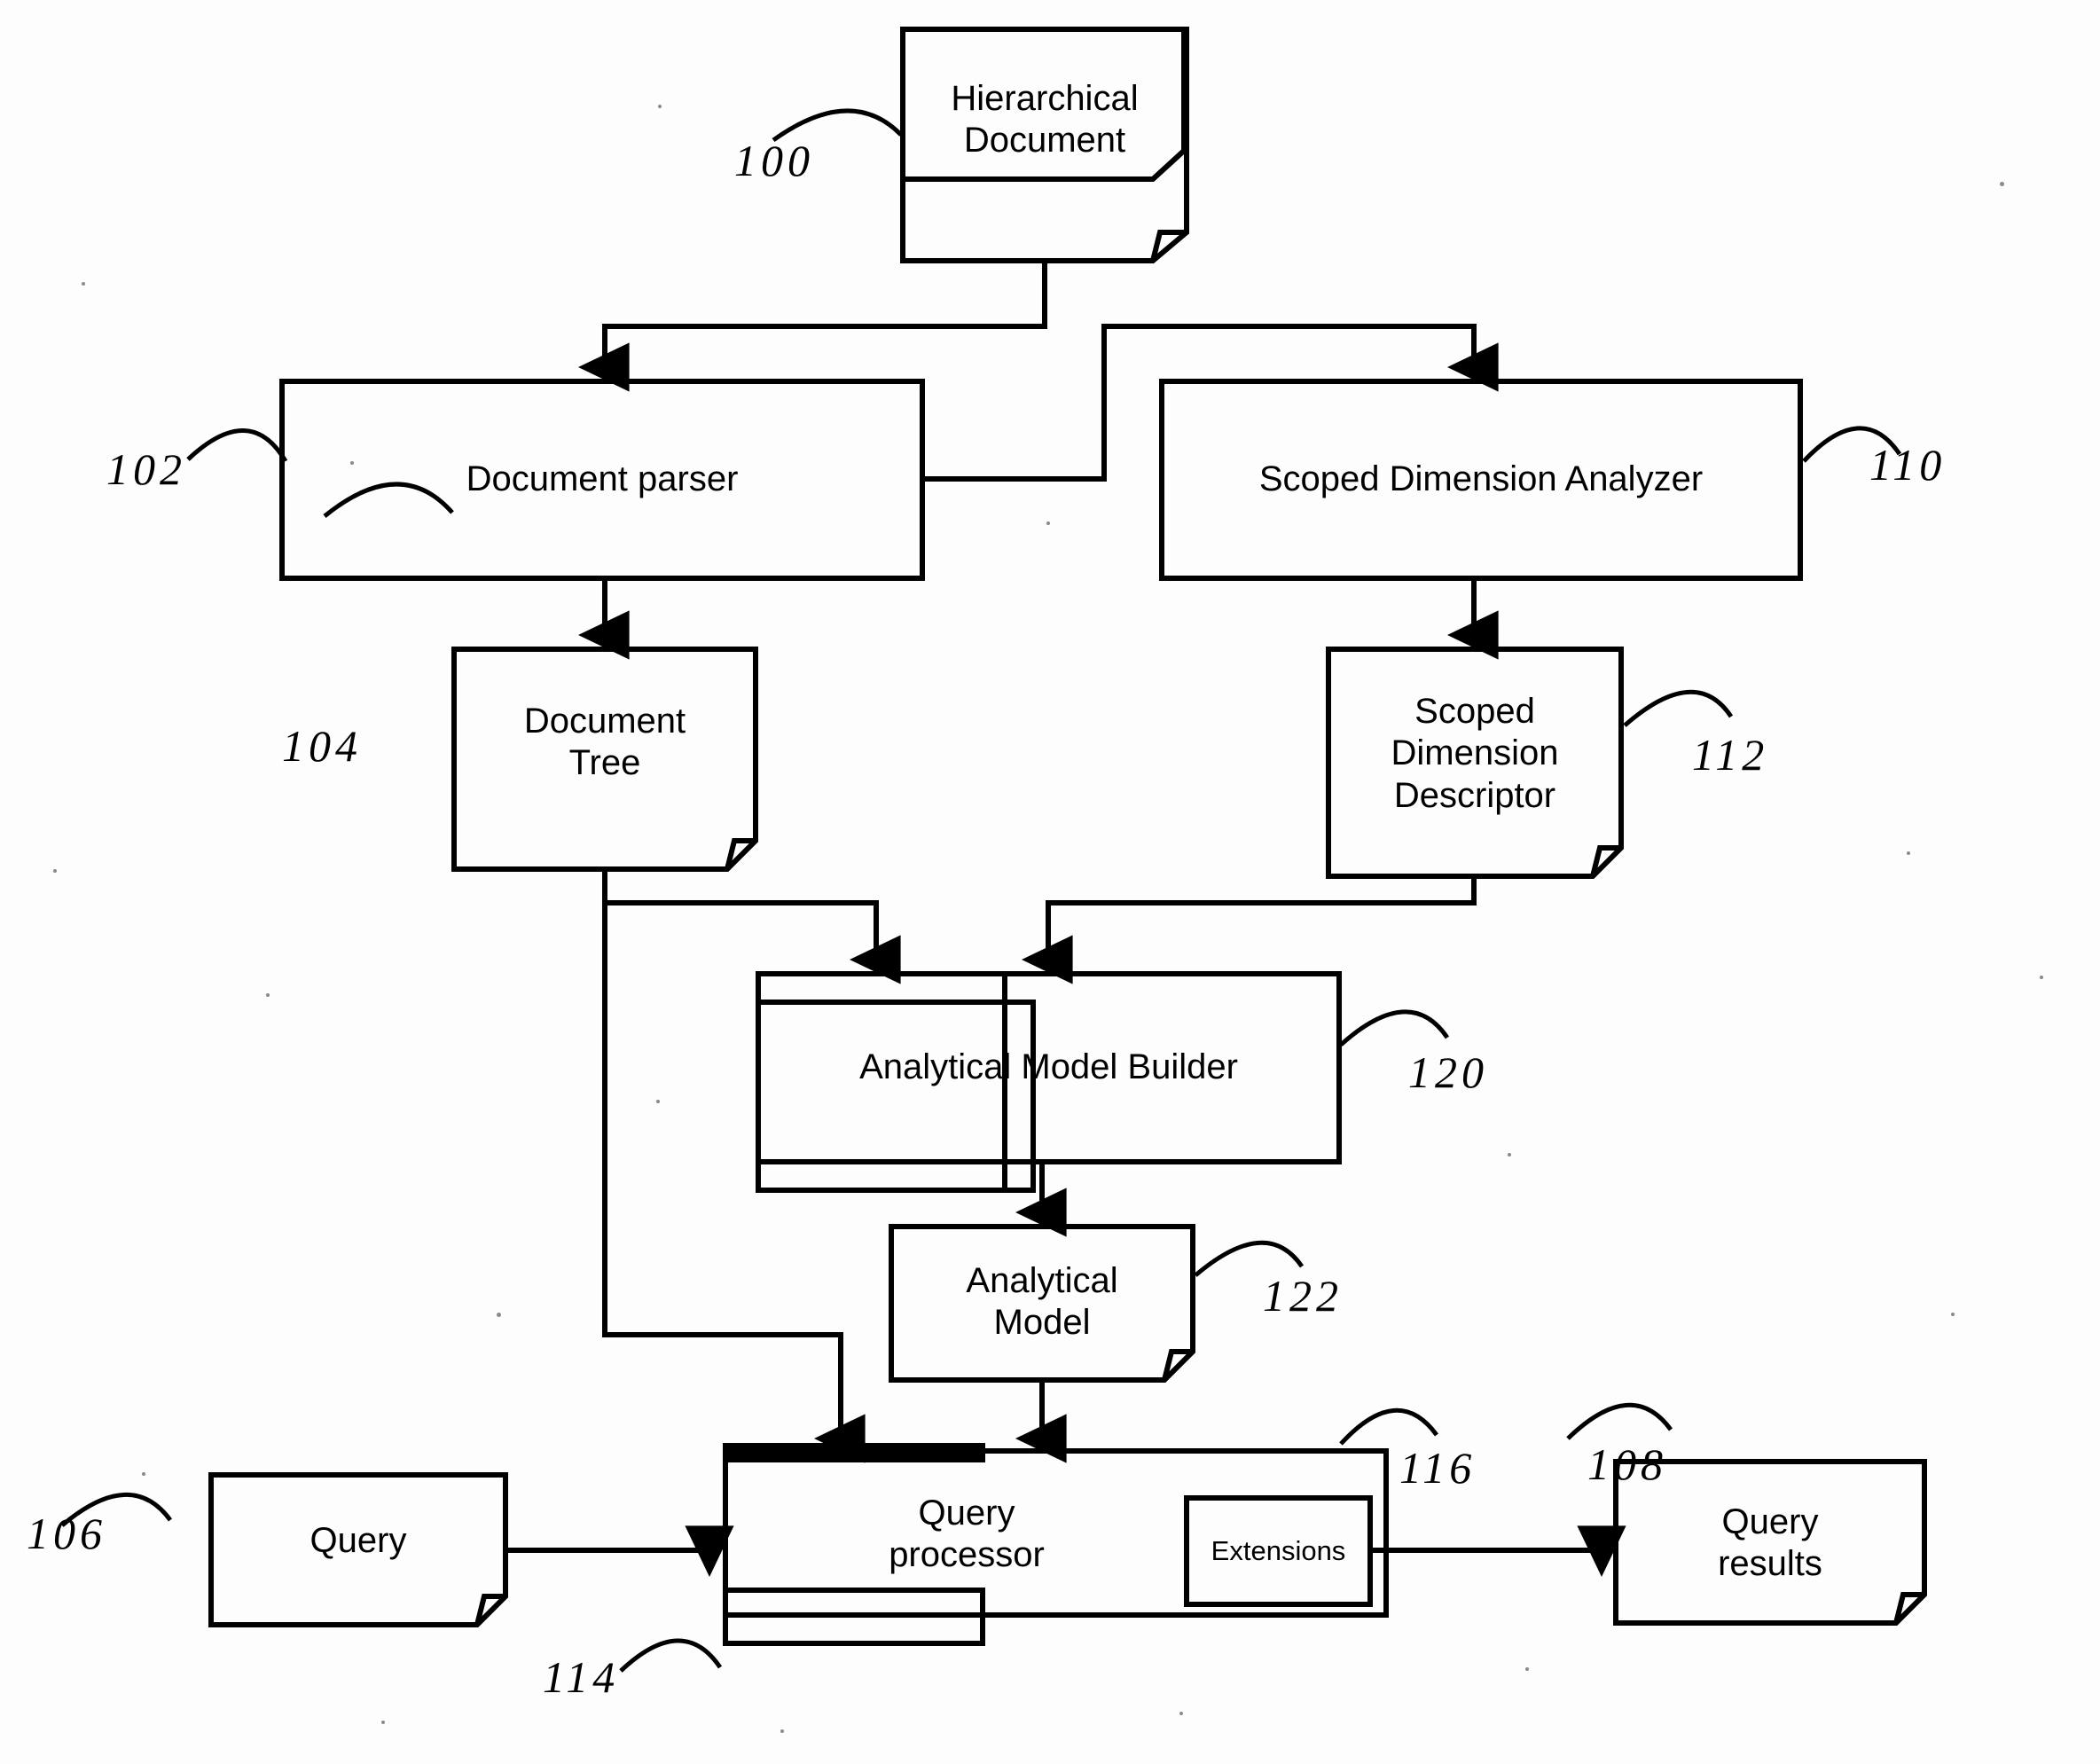 The width and height of the screenshot is (2100, 1764). What do you see at coordinates (602, 480) in the screenshot?
I see `document-parser-box` at bounding box center [602, 480].